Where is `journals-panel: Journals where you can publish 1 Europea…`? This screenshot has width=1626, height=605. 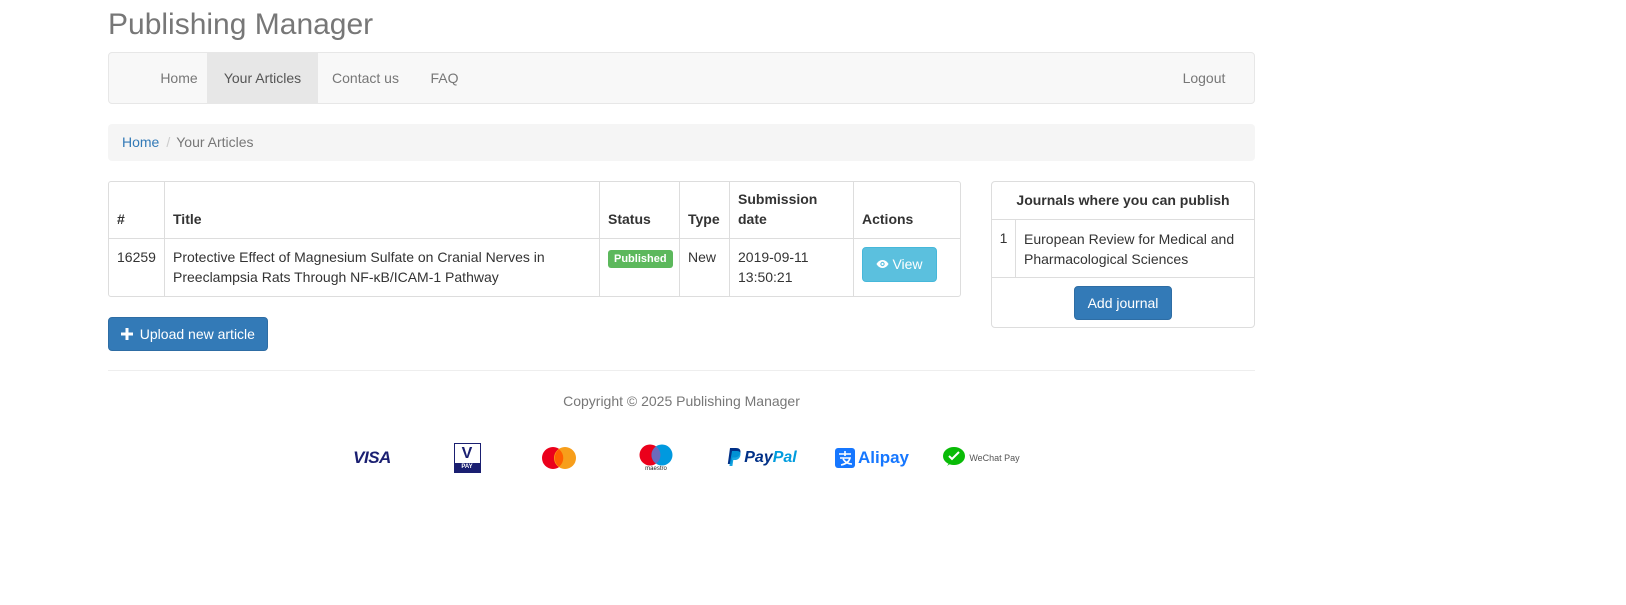 journals-panel: Journals where you can publish 1 Europea… is located at coordinates (1123, 254).